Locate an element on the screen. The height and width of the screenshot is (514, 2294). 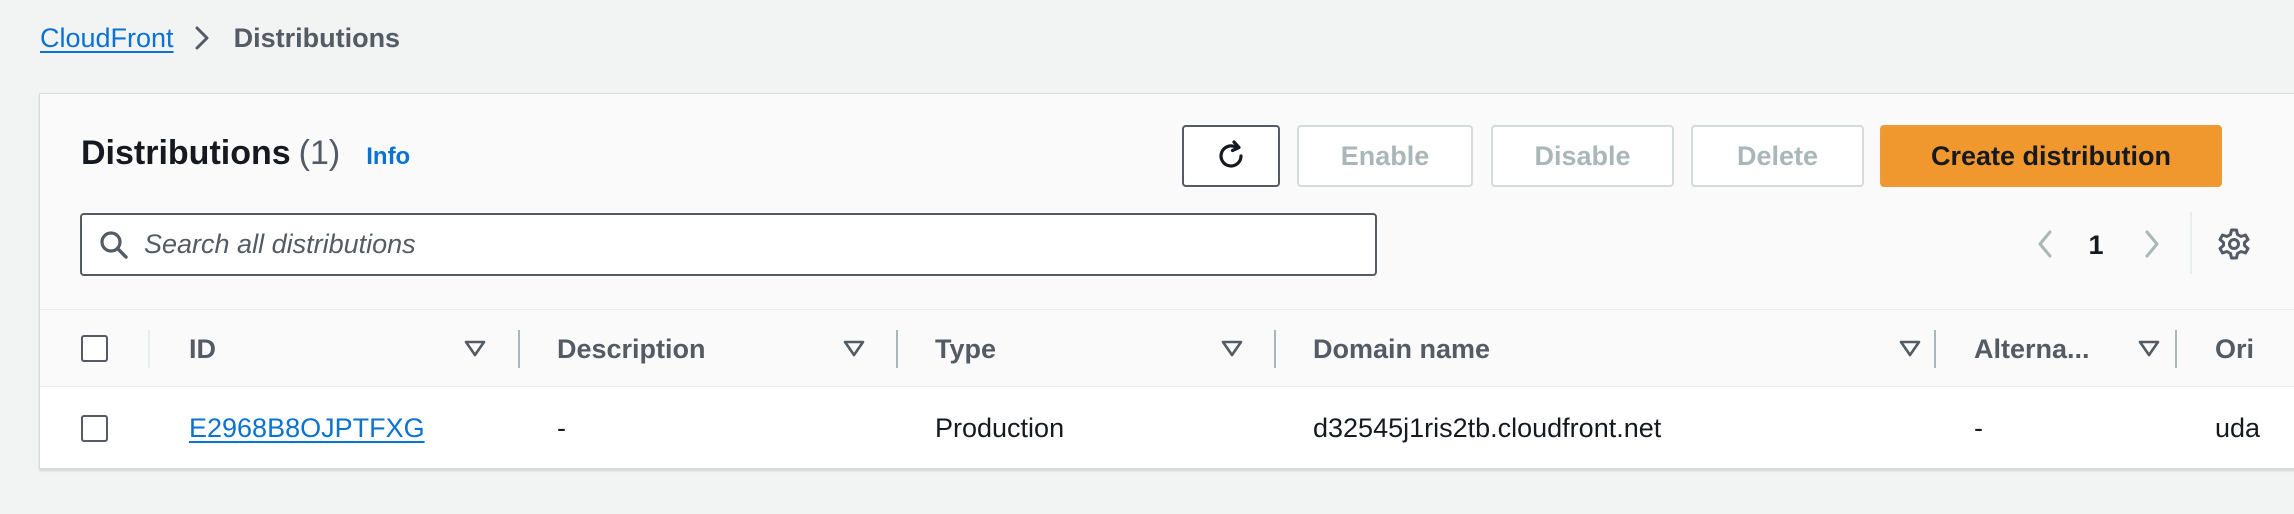
disable-button: Disable is located at coordinates (1582, 156).